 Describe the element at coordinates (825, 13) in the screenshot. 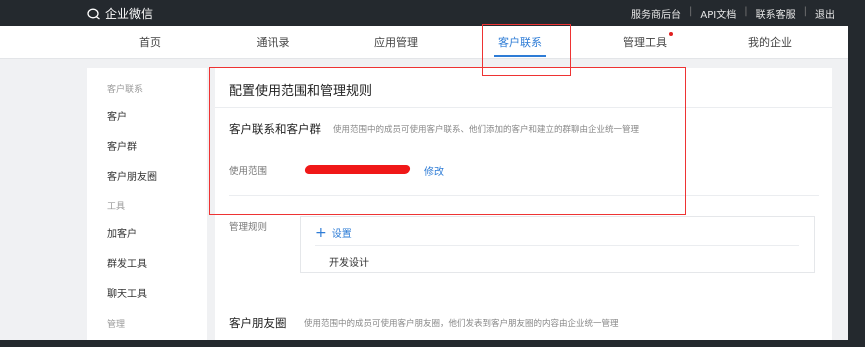

I see `link-logout: 退出` at that location.